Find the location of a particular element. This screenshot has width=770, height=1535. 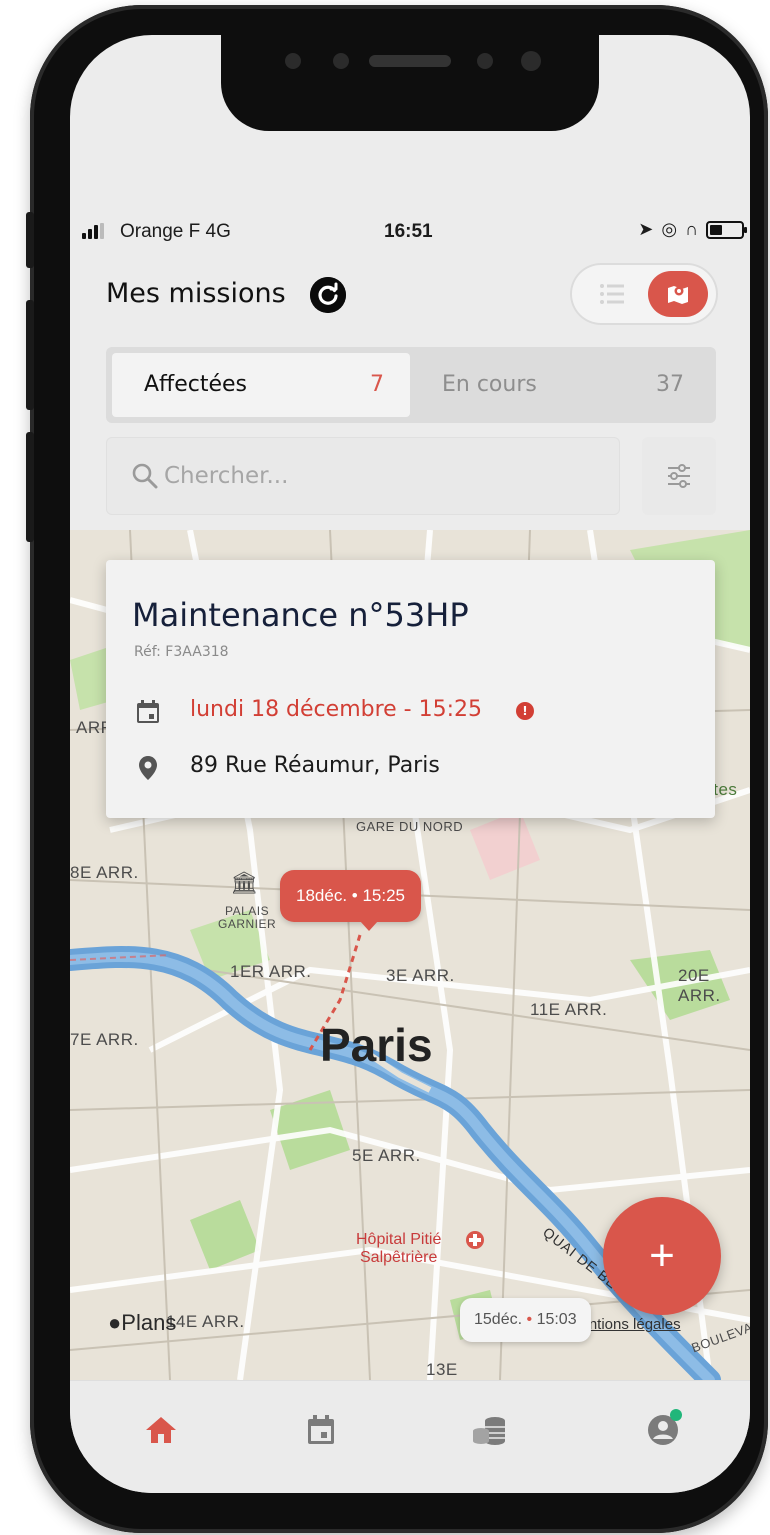

speaker is located at coordinates (410, 61).